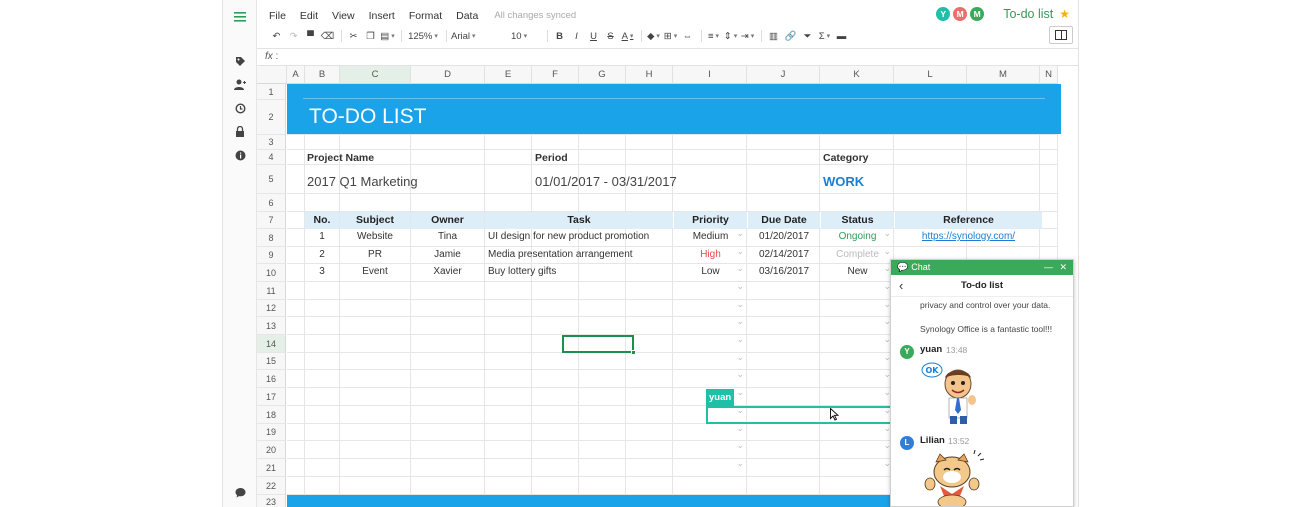  I want to click on column-header: E, so click(508, 75).